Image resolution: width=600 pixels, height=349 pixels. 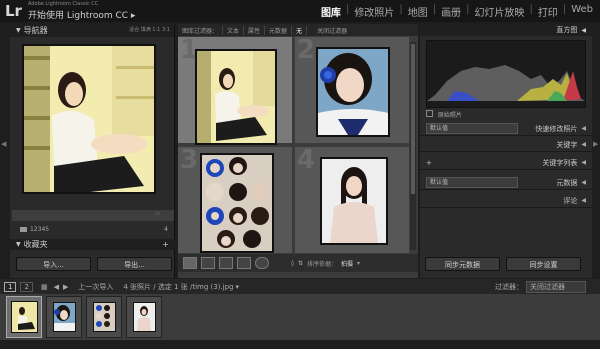 What do you see at coordinates (567, 30) in the screenshot?
I see `histogram-label: 直方图` at bounding box center [567, 30].